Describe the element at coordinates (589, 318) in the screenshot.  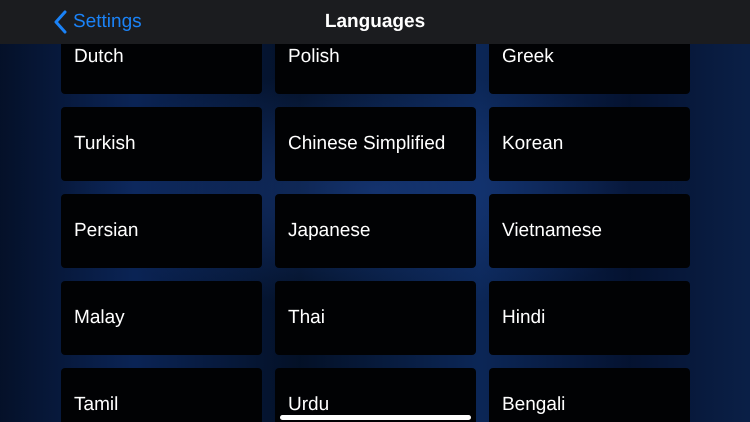
I see `language-tile: Hindi` at that location.